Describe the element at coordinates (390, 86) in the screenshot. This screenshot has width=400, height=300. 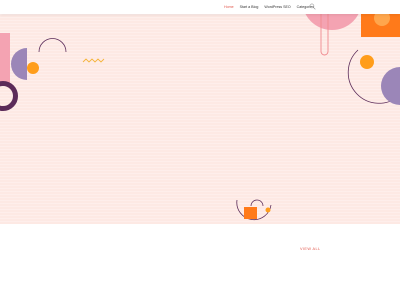
I see `right-purple-circle-shape` at that location.